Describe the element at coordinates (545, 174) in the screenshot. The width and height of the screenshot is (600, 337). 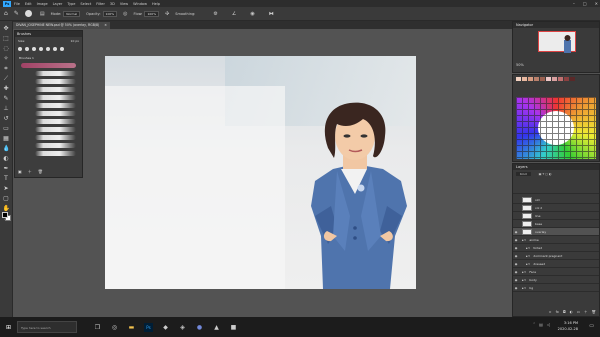
I see `filter-icons: ▣ T ▢ ◐` at that location.